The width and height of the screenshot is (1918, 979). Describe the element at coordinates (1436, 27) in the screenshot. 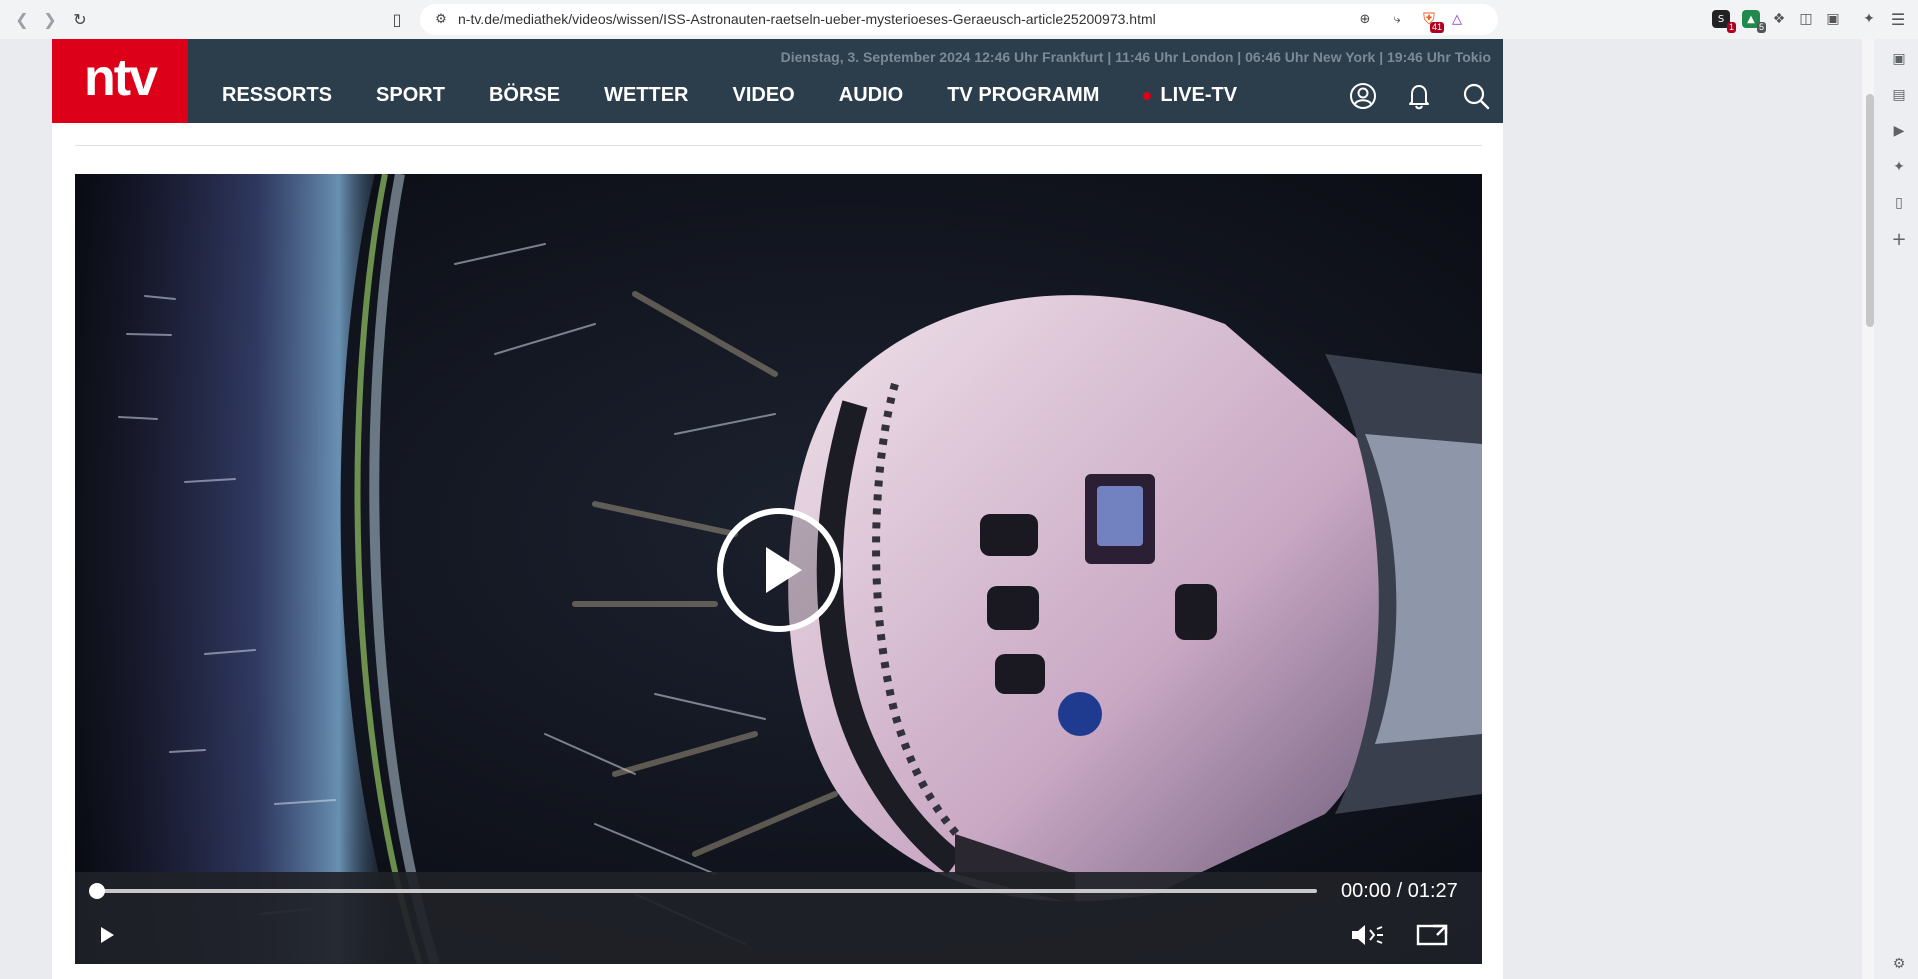

I see `brave-shield-count: 41` at that location.